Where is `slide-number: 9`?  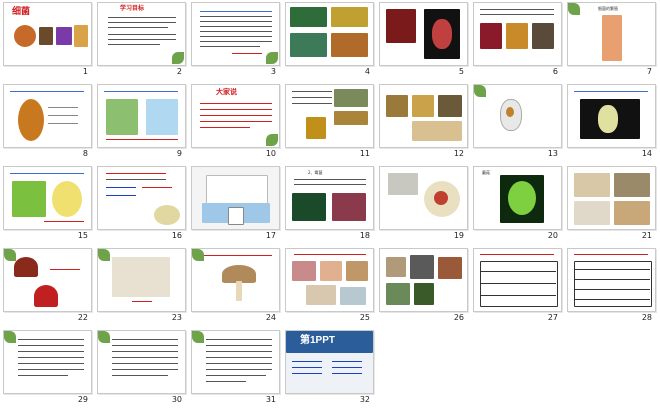 slide-number: 9 is located at coordinates (179, 153).